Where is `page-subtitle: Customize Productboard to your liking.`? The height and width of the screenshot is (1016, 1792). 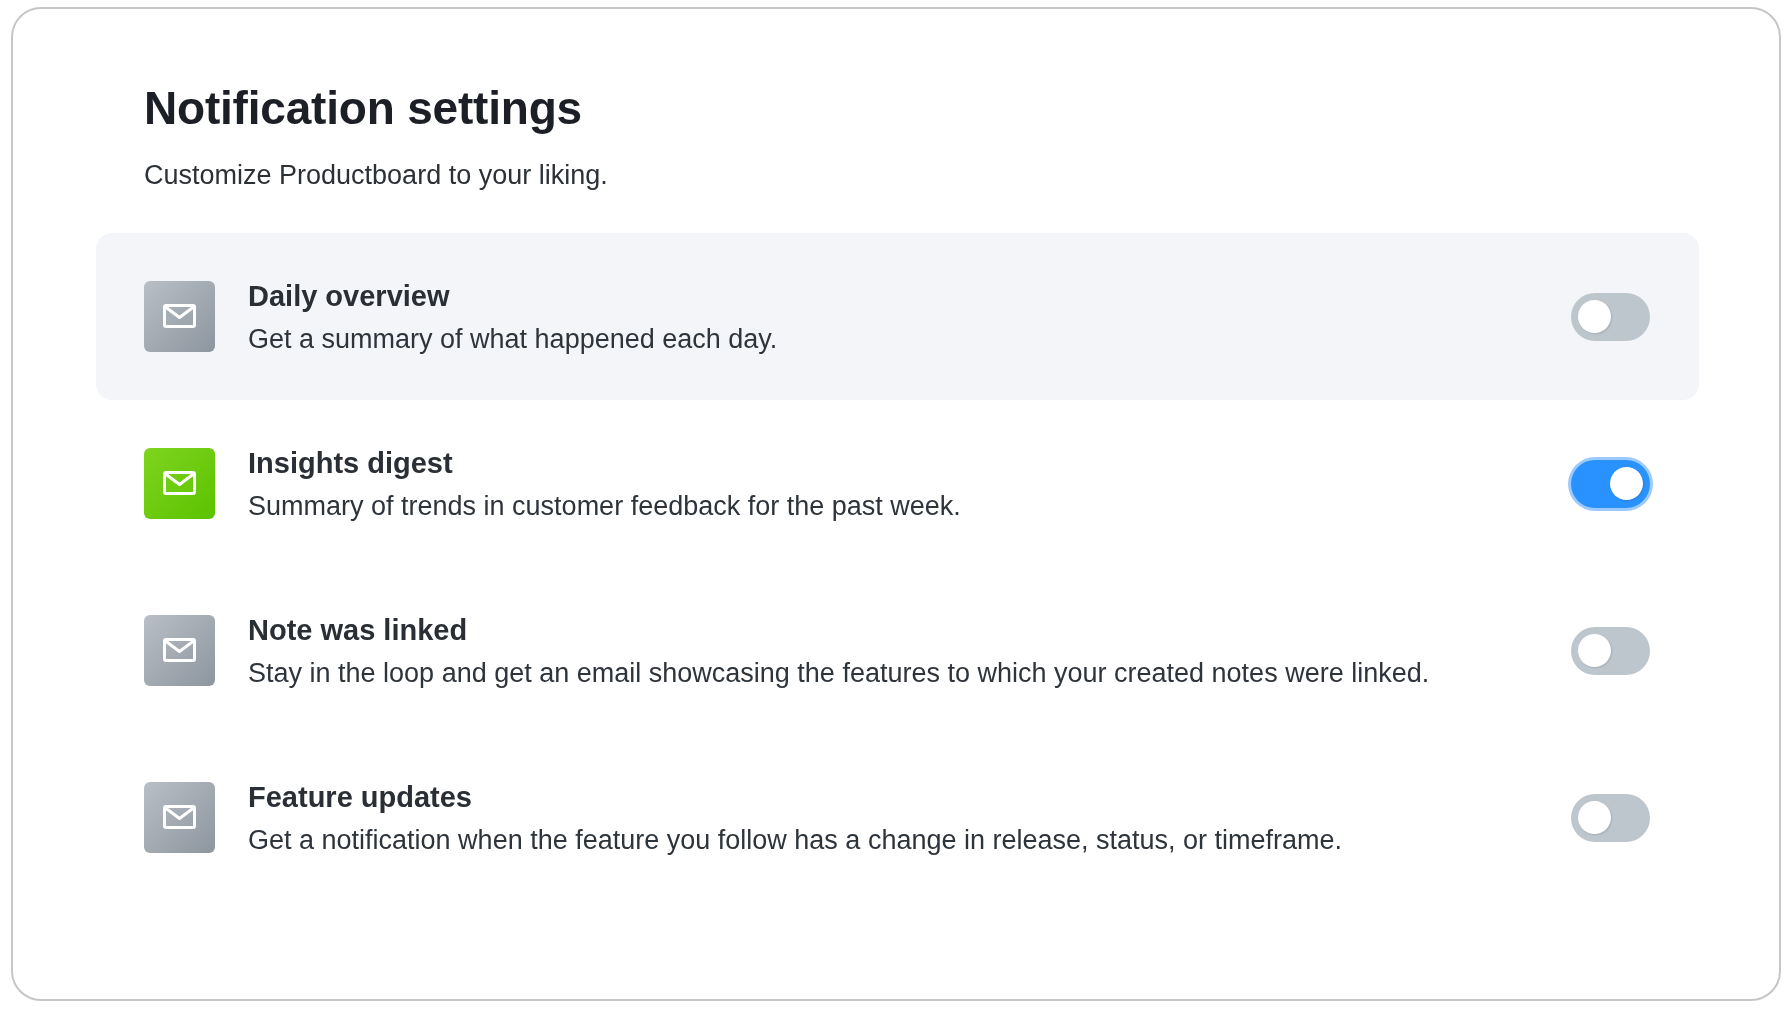 page-subtitle: Customize Productboard to your liking. is located at coordinates (376, 175).